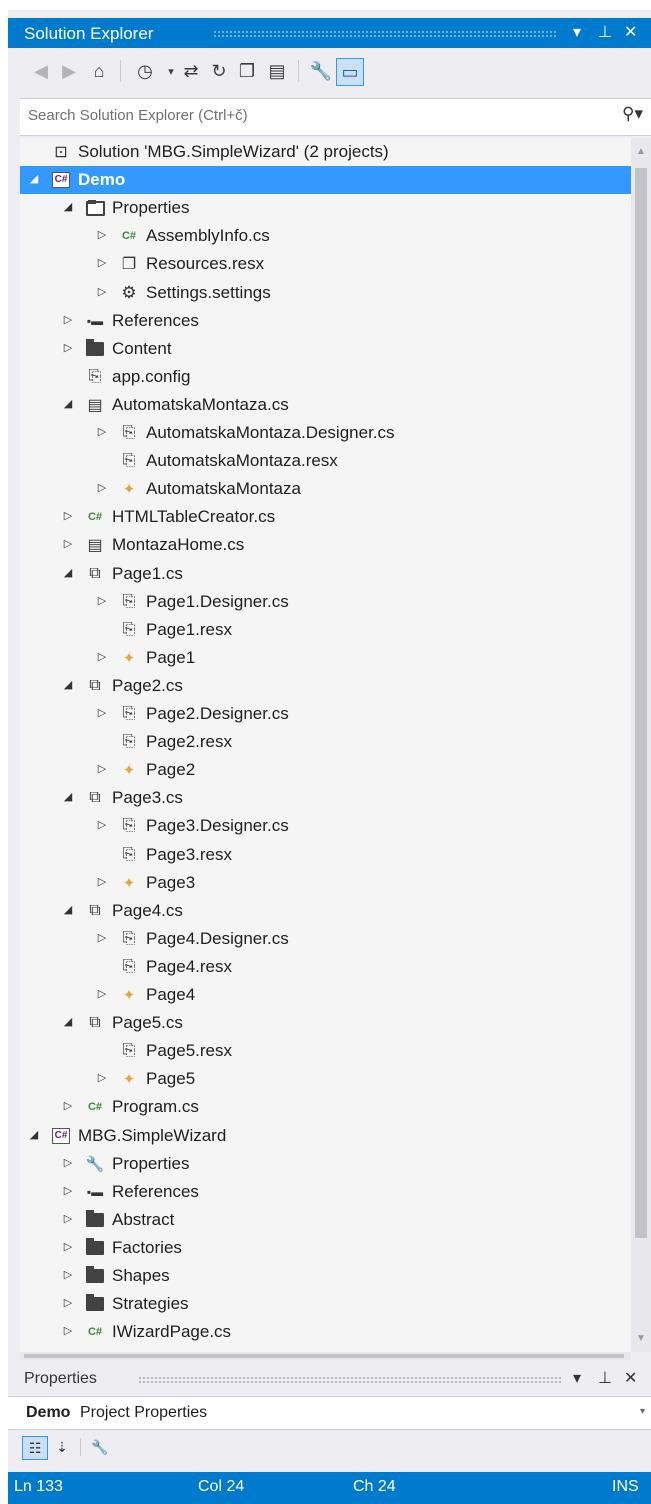 The height and width of the screenshot is (1504, 651). What do you see at coordinates (325, 1248) in the screenshot?
I see `tree-row: ▷ Factories` at bounding box center [325, 1248].